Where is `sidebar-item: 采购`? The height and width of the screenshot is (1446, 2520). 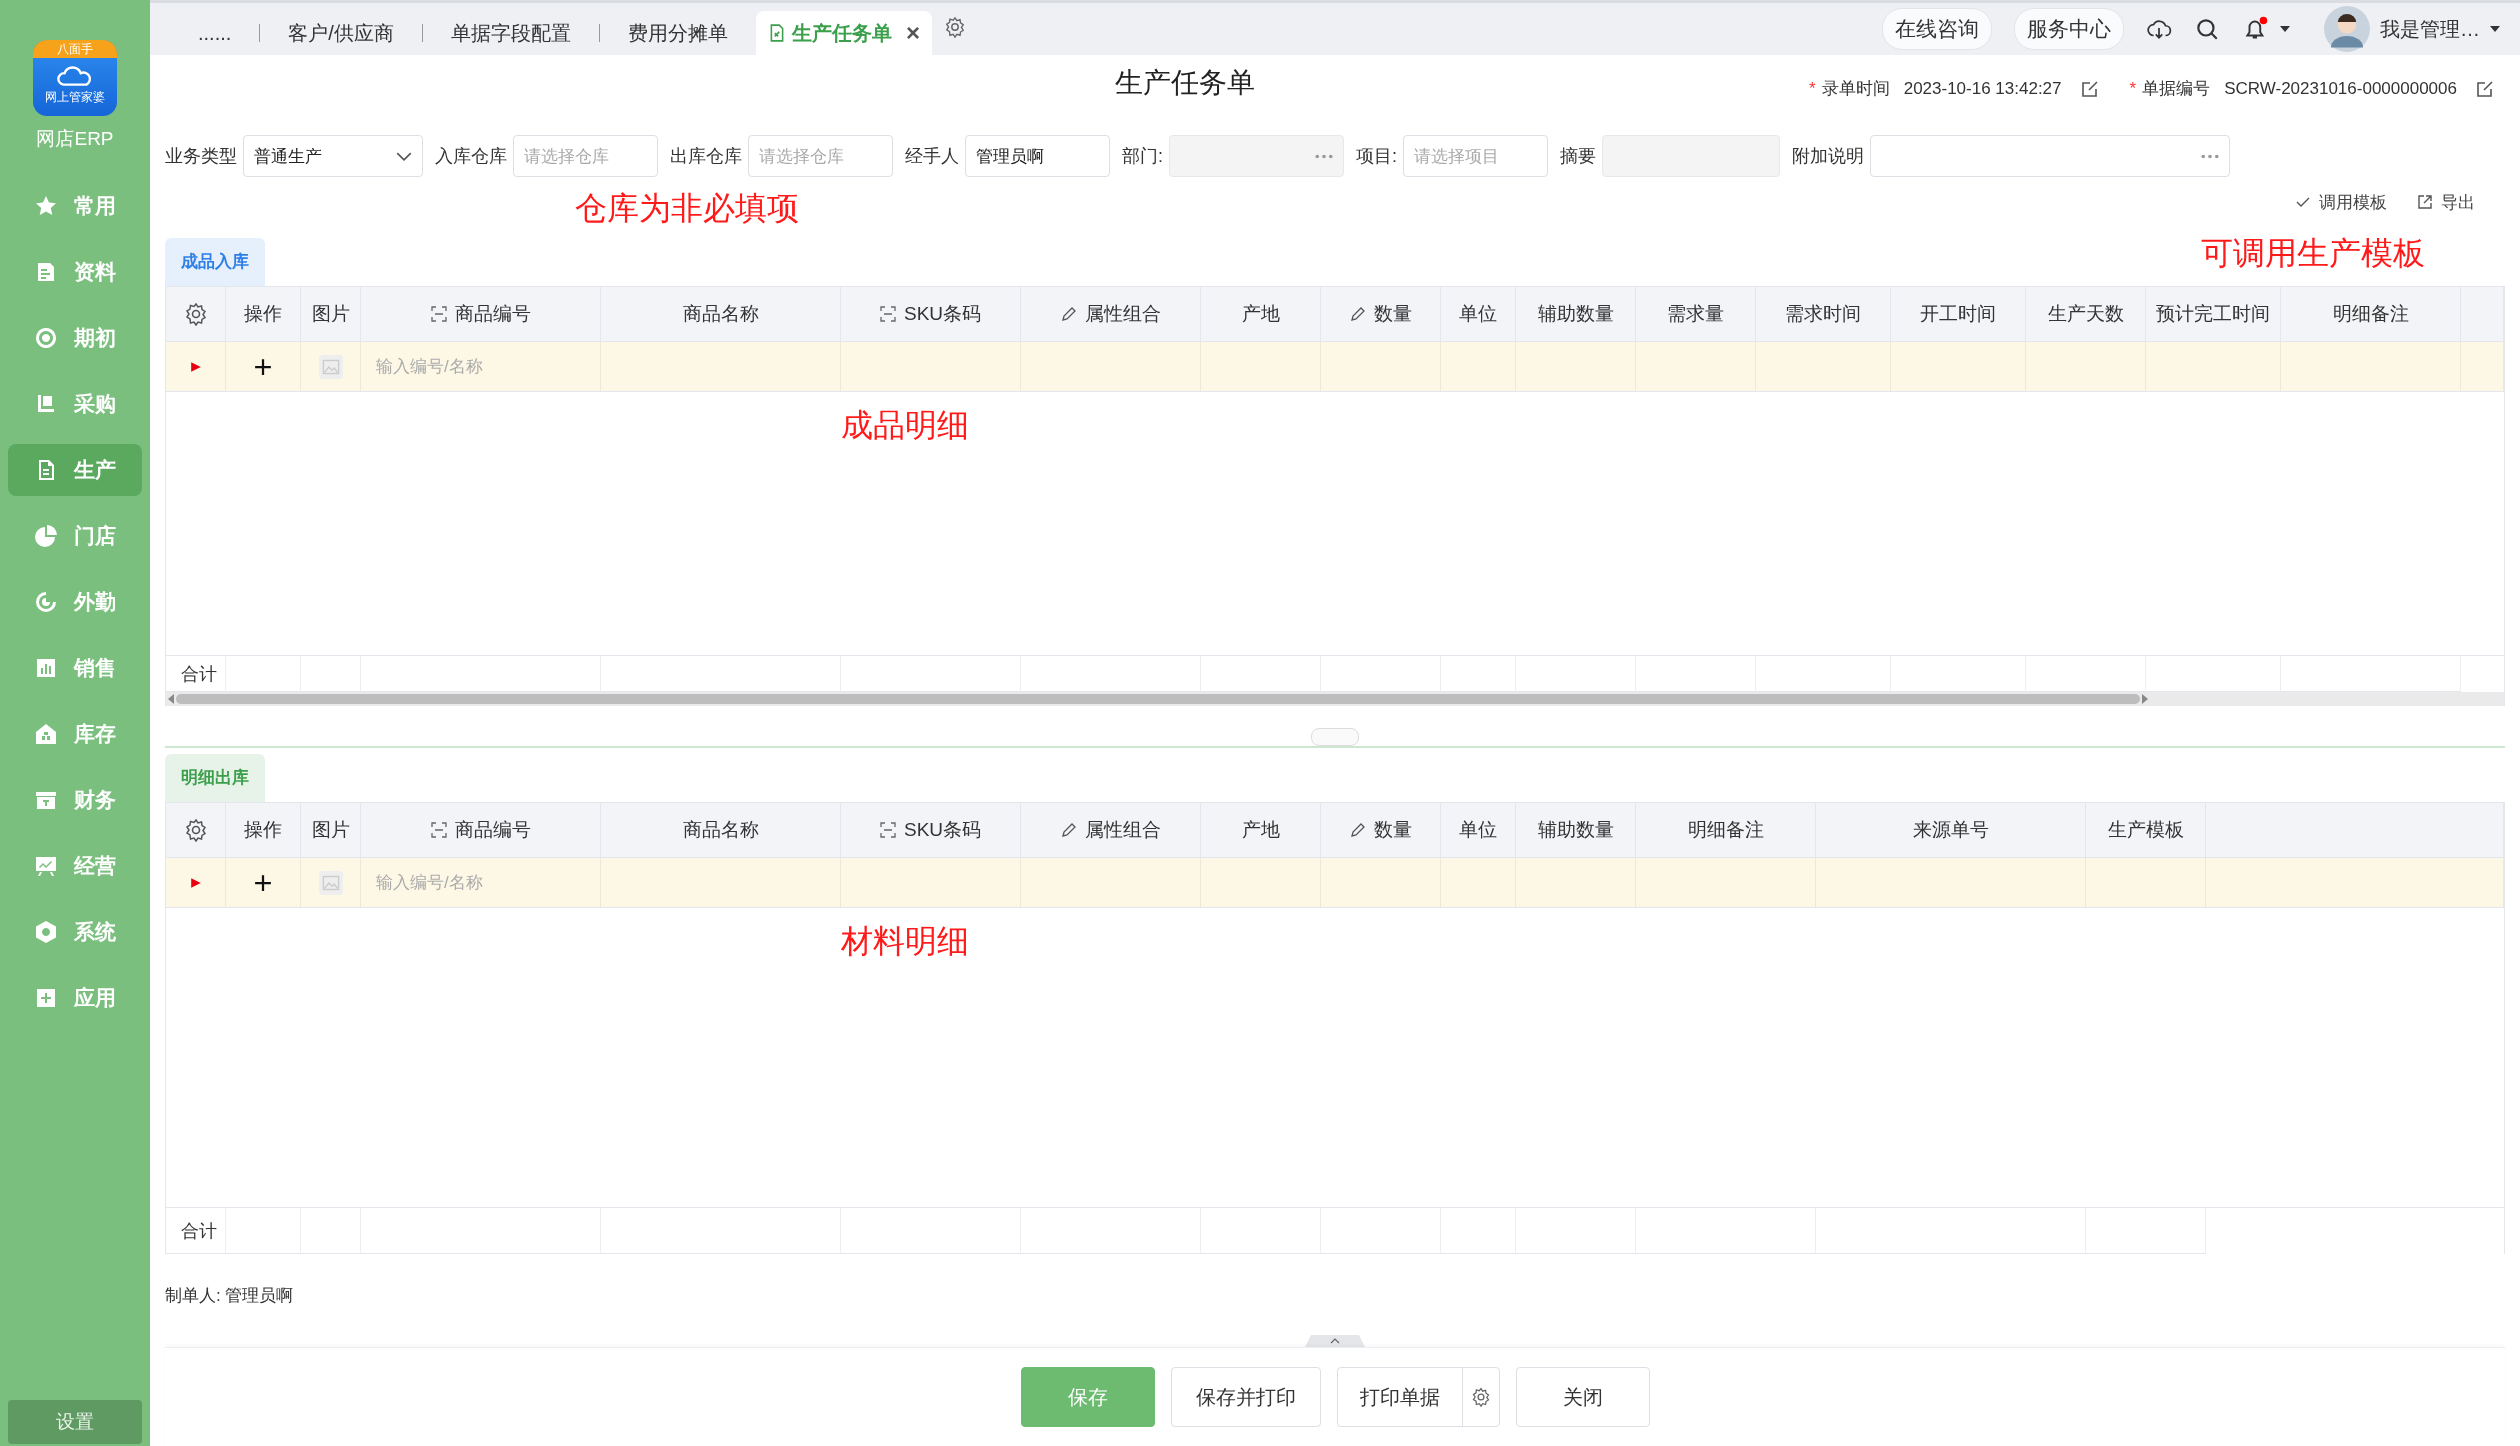
sidebar-item: 采购 is located at coordinates (75, 404).